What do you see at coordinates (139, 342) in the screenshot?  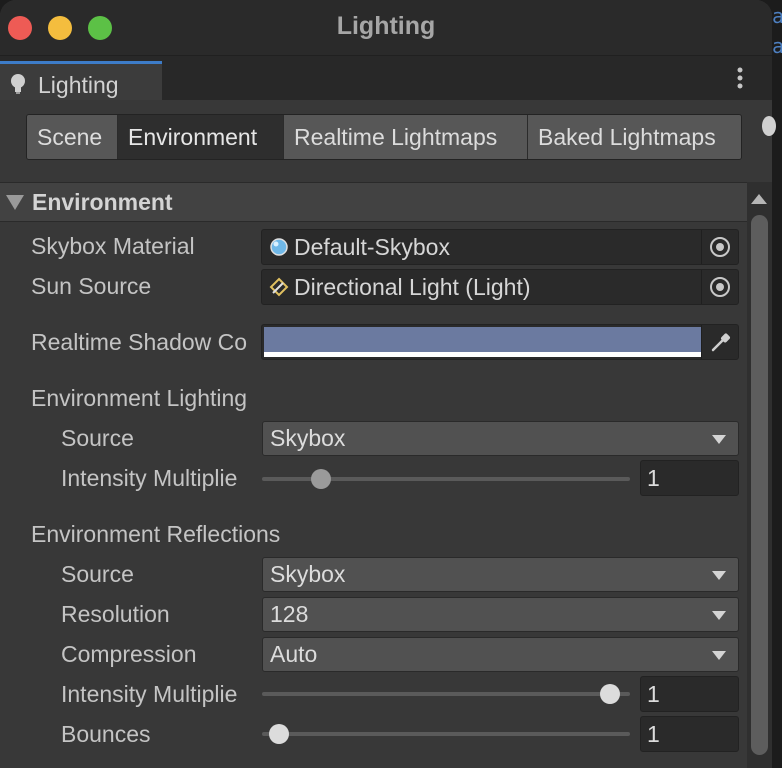 I see `realtime-shadow-color-label: Realtime Shadow Co` at bounding box center [139, 342].